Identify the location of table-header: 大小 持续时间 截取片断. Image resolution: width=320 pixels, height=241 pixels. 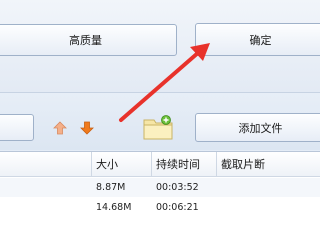
(160, 164).